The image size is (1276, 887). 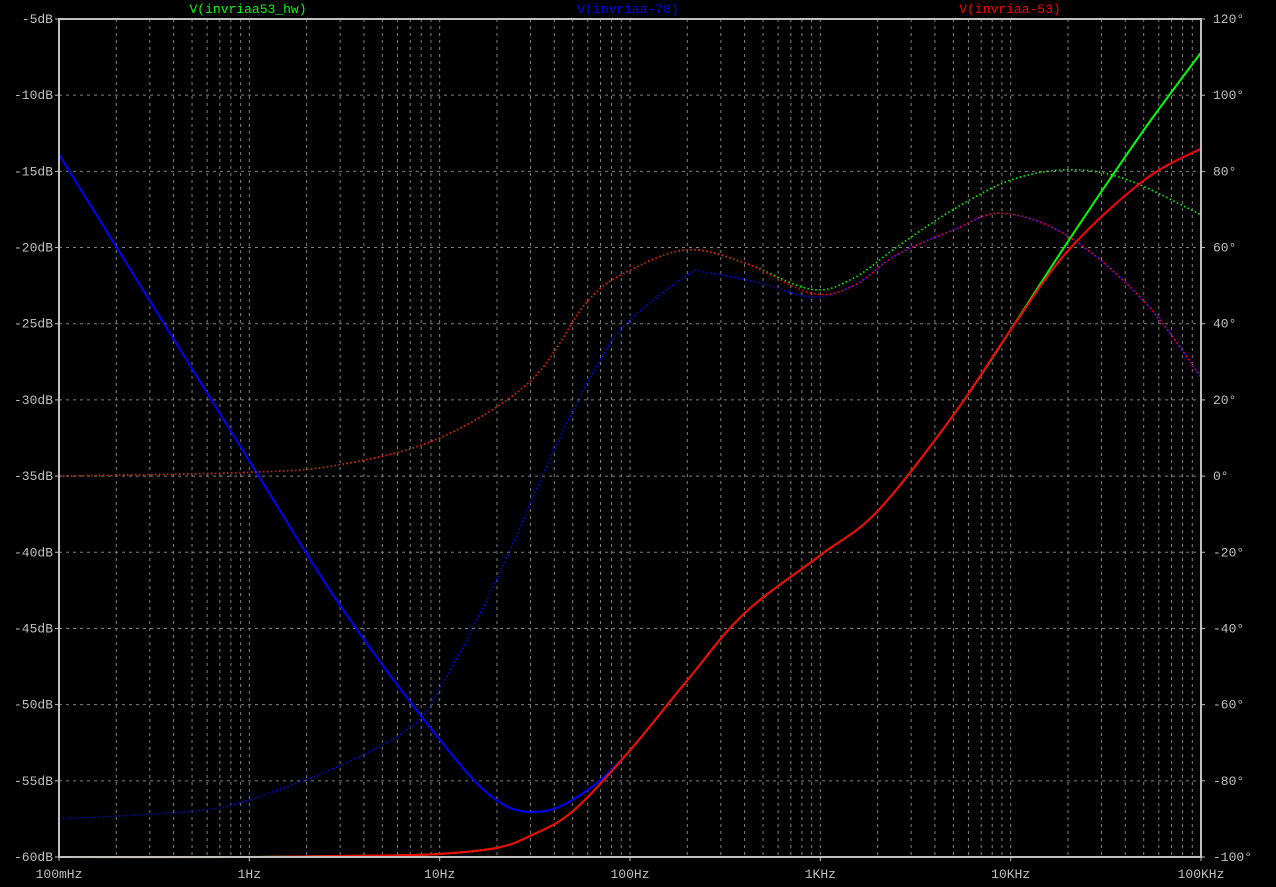 What do you see at coordinates (1224, 324) in the screenshot?
I see `y2-tick-label: 40°` at bounding box center [1224, 324].